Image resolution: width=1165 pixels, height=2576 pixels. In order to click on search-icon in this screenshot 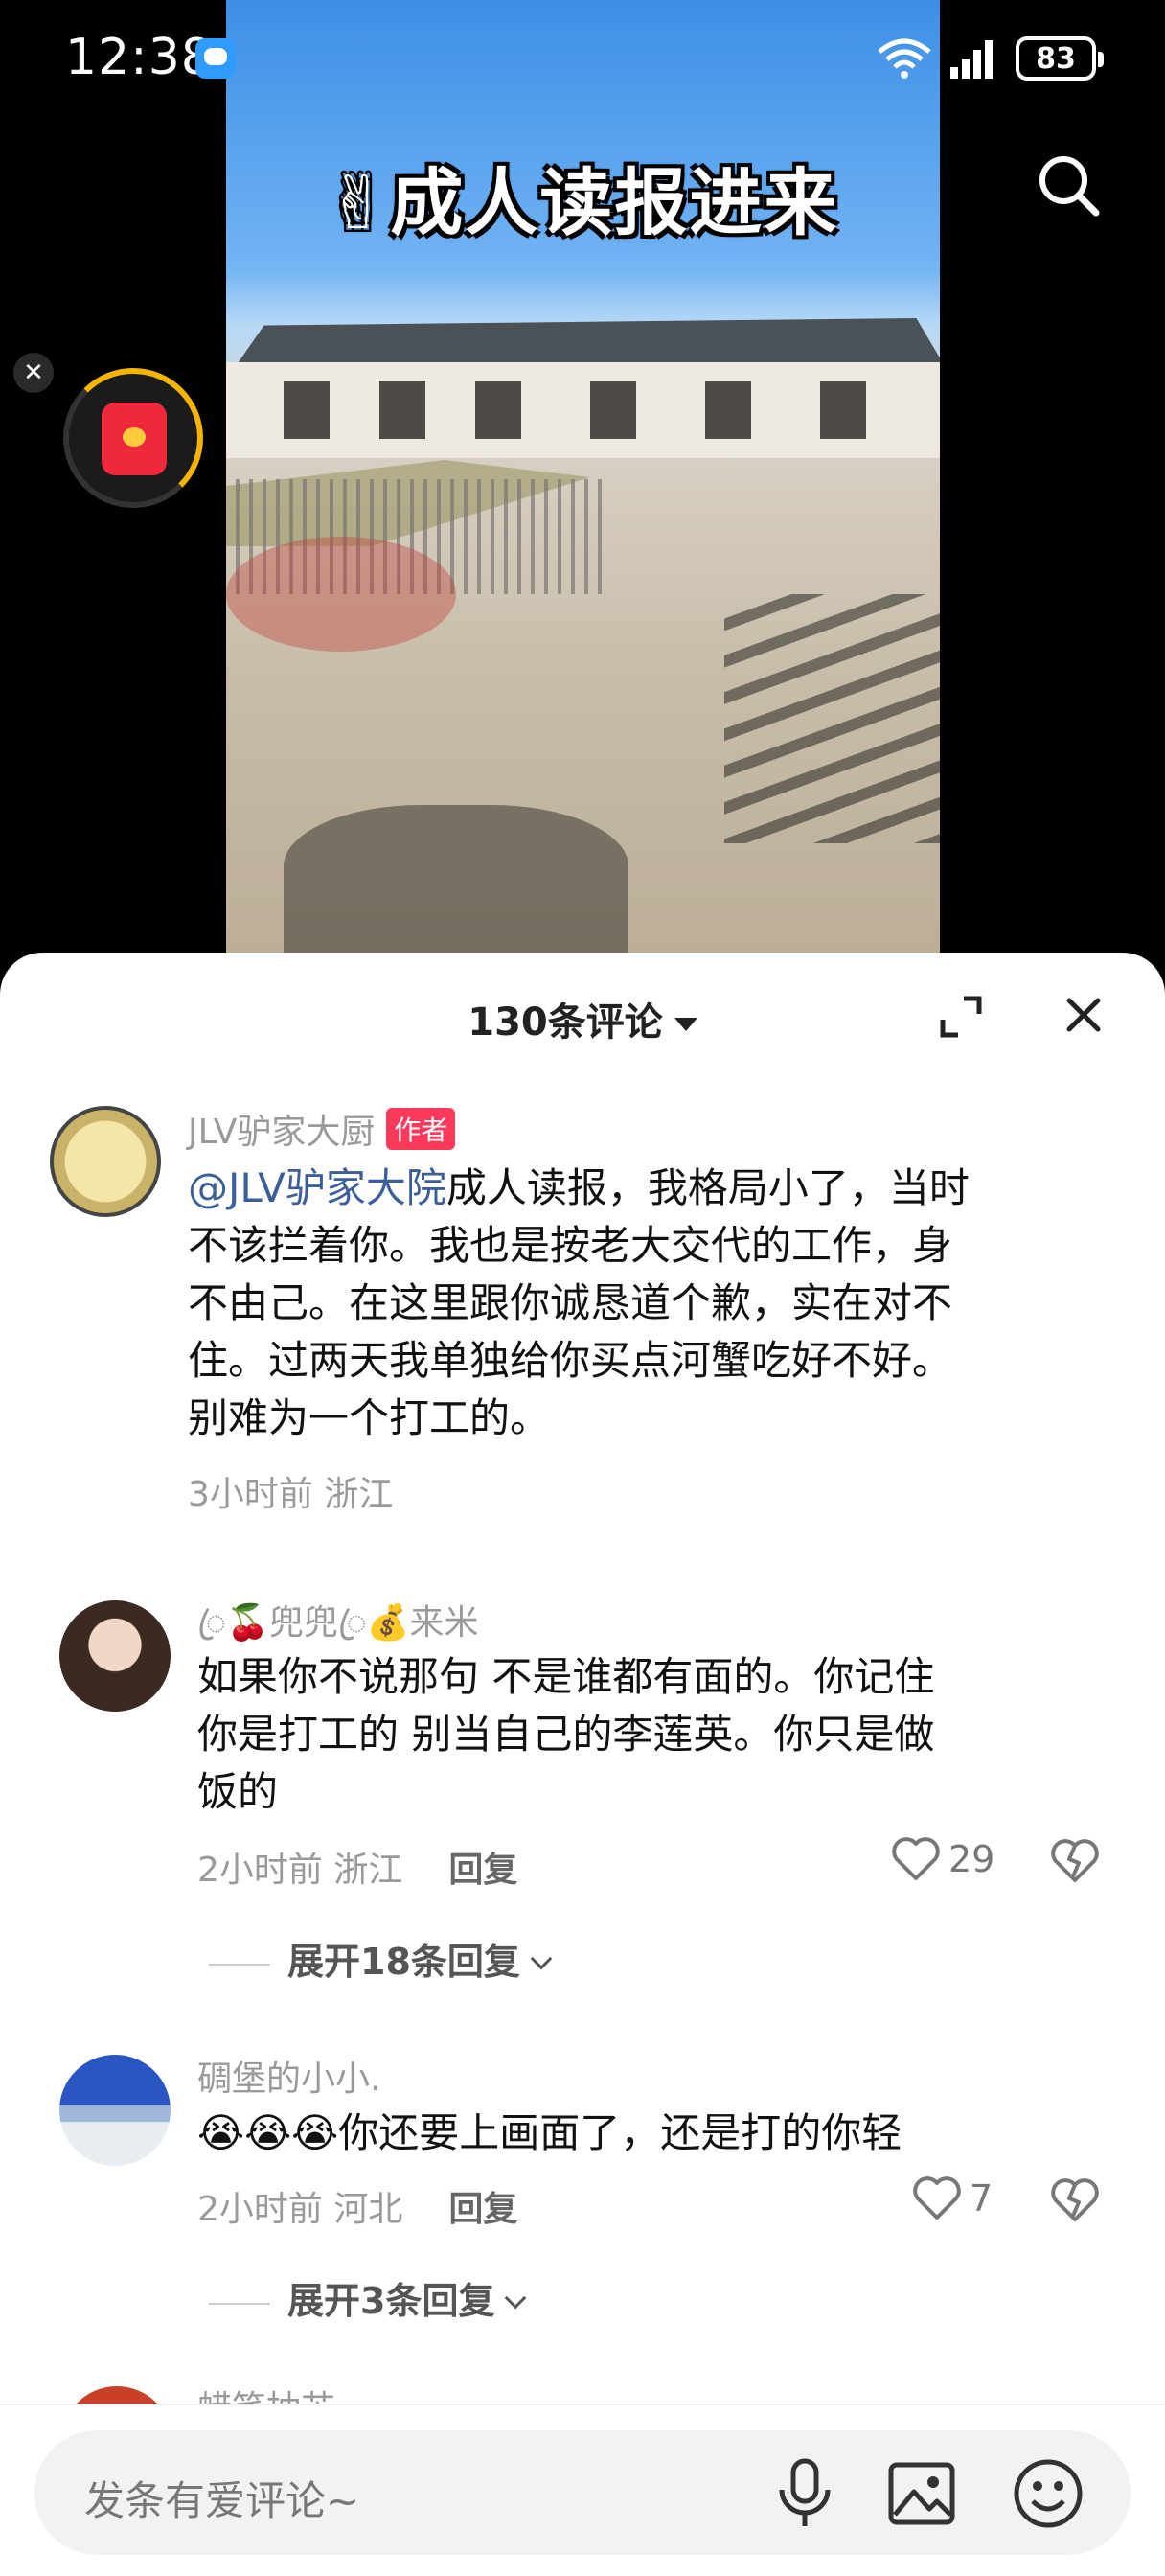, I will do `click(1068, 184)`.